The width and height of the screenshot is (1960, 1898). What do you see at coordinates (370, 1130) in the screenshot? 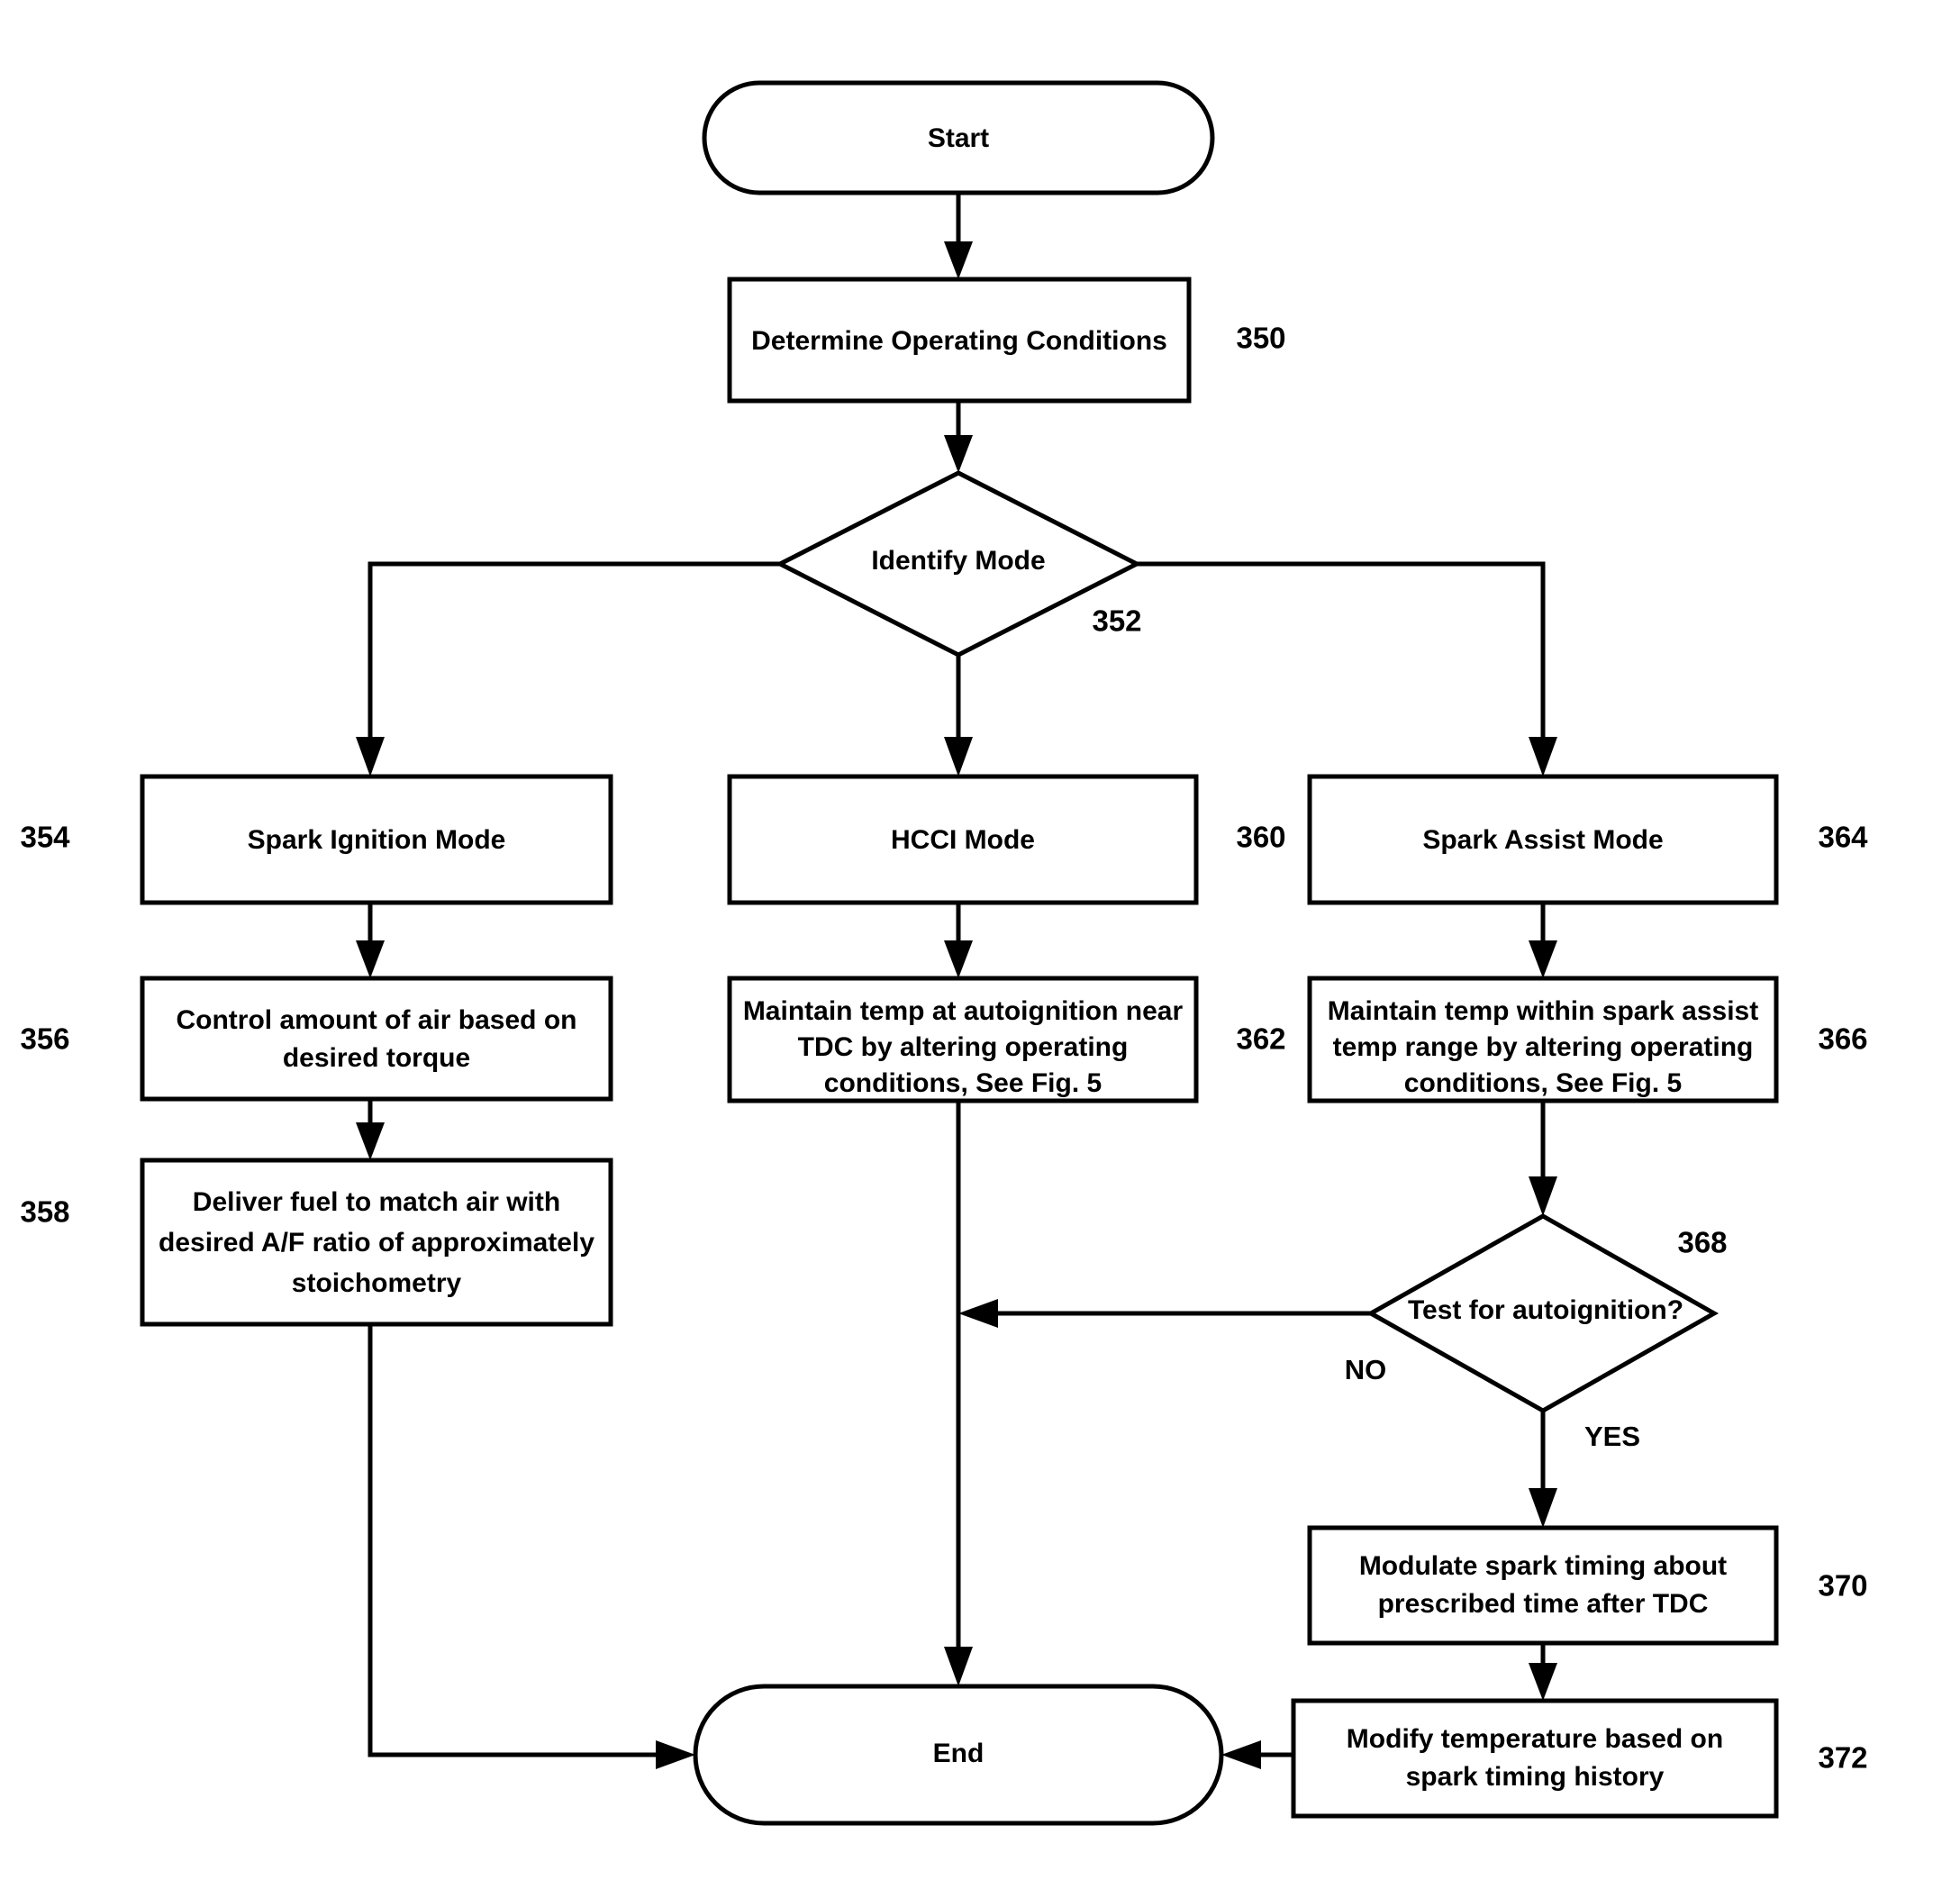
I see `connector-control-air-to-deliver-fuel` at bounding box center [370, 1130].